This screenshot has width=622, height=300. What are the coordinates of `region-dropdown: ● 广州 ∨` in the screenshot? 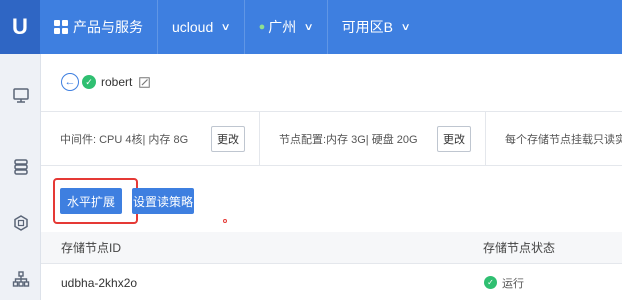 It's located at (286, 27).